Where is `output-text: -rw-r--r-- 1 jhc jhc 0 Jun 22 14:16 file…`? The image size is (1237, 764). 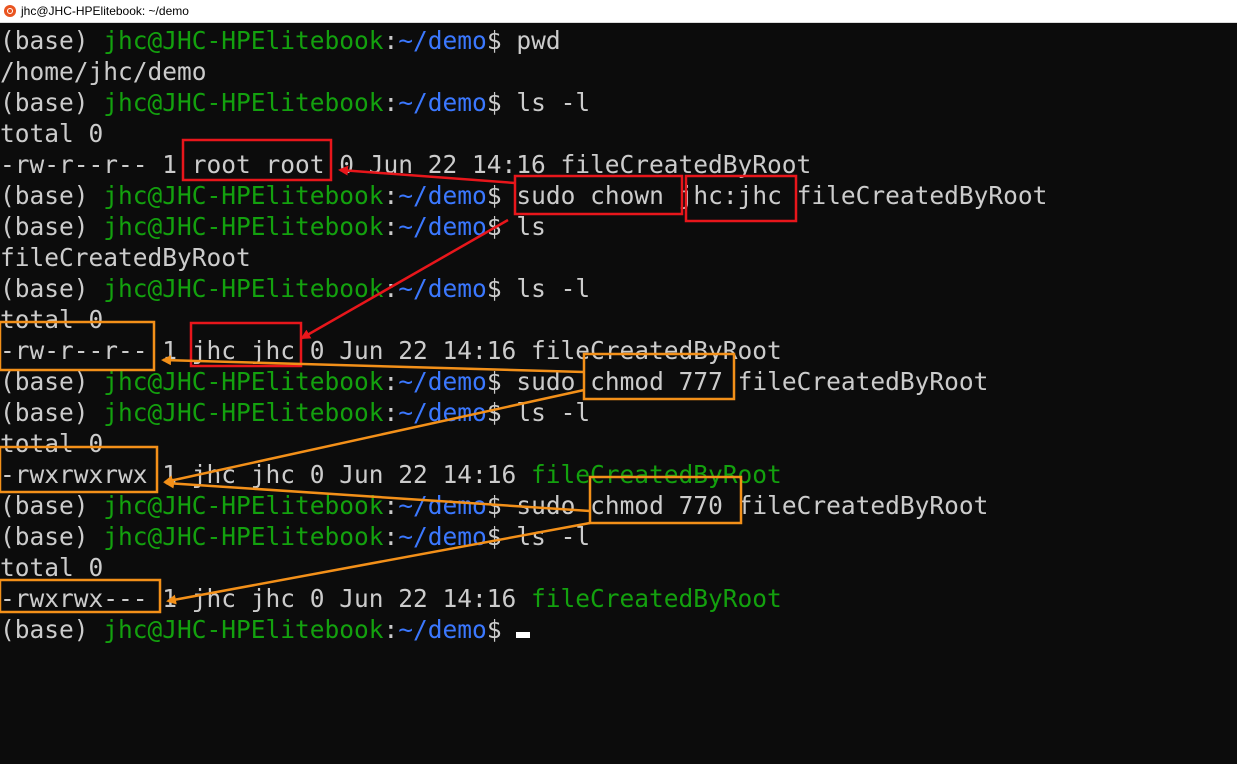 output-text: -rw-r--r-- 1 jhc jhc 0 Jun 22 14:16 file… is located at coordinates (391, 350).